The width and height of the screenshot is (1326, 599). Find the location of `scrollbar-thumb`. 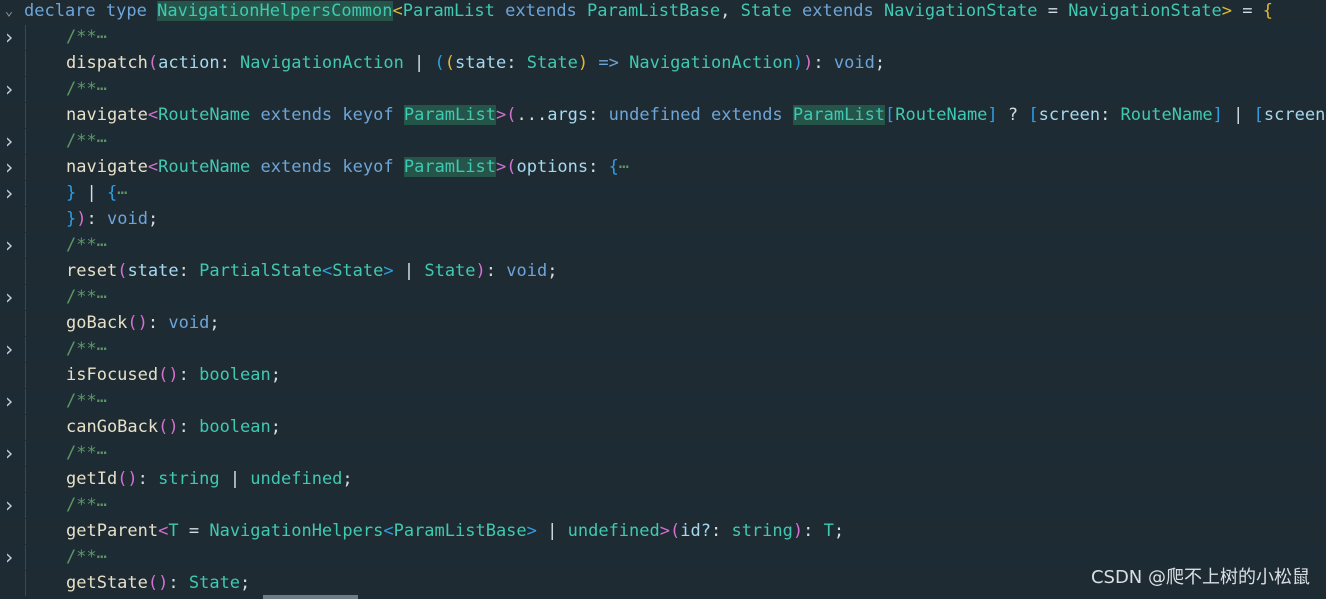

scrollbar-thumb is located at coordinates (310, 597).